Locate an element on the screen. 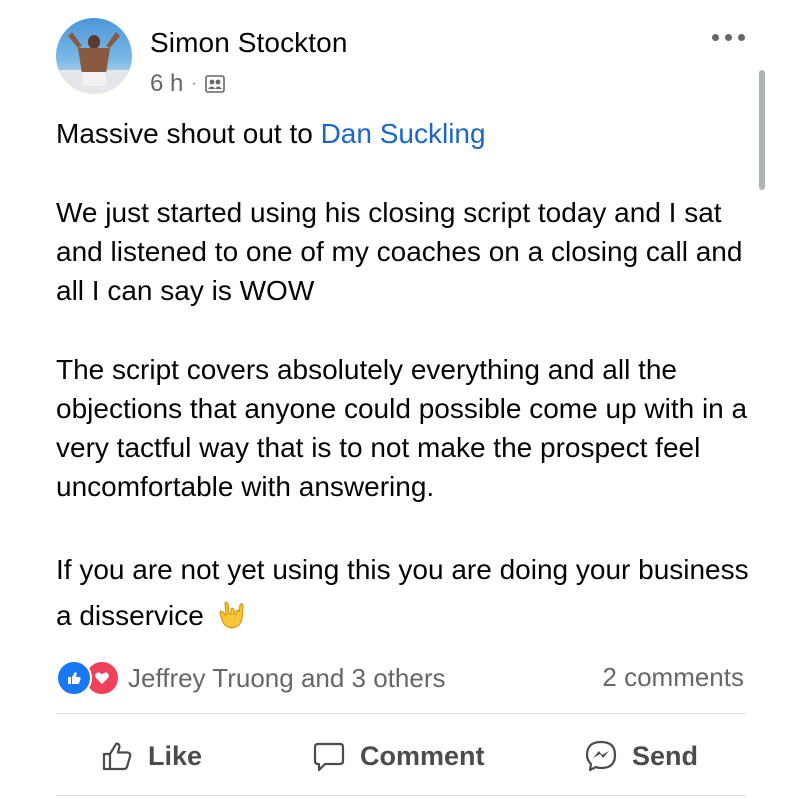  reaction-names: Jeffrey Truong and 3 others is located at coordinates (287, 678).